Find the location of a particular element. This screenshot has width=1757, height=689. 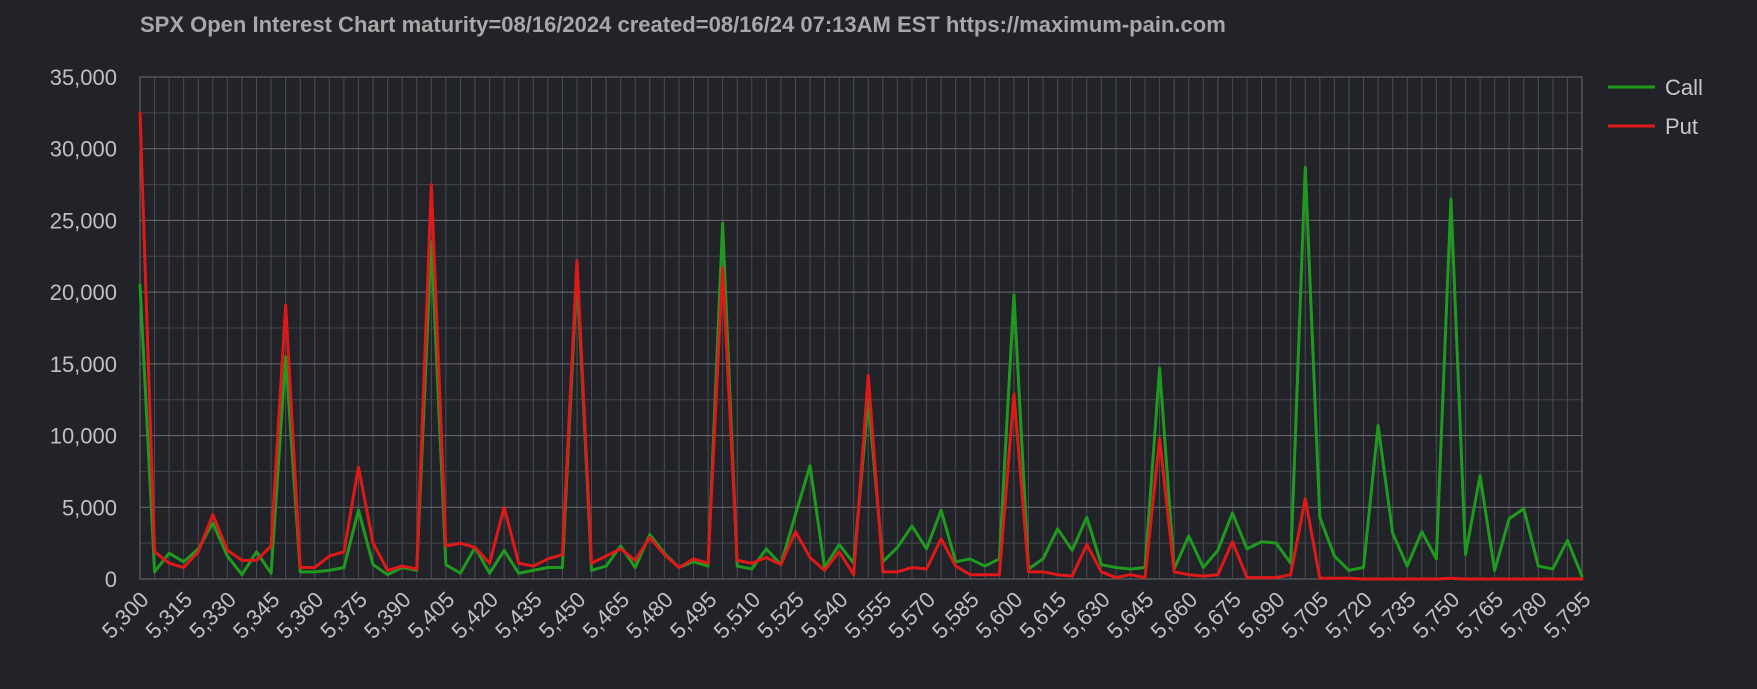

y-tick-label: 10,000 is located at coordinates (83, 436).